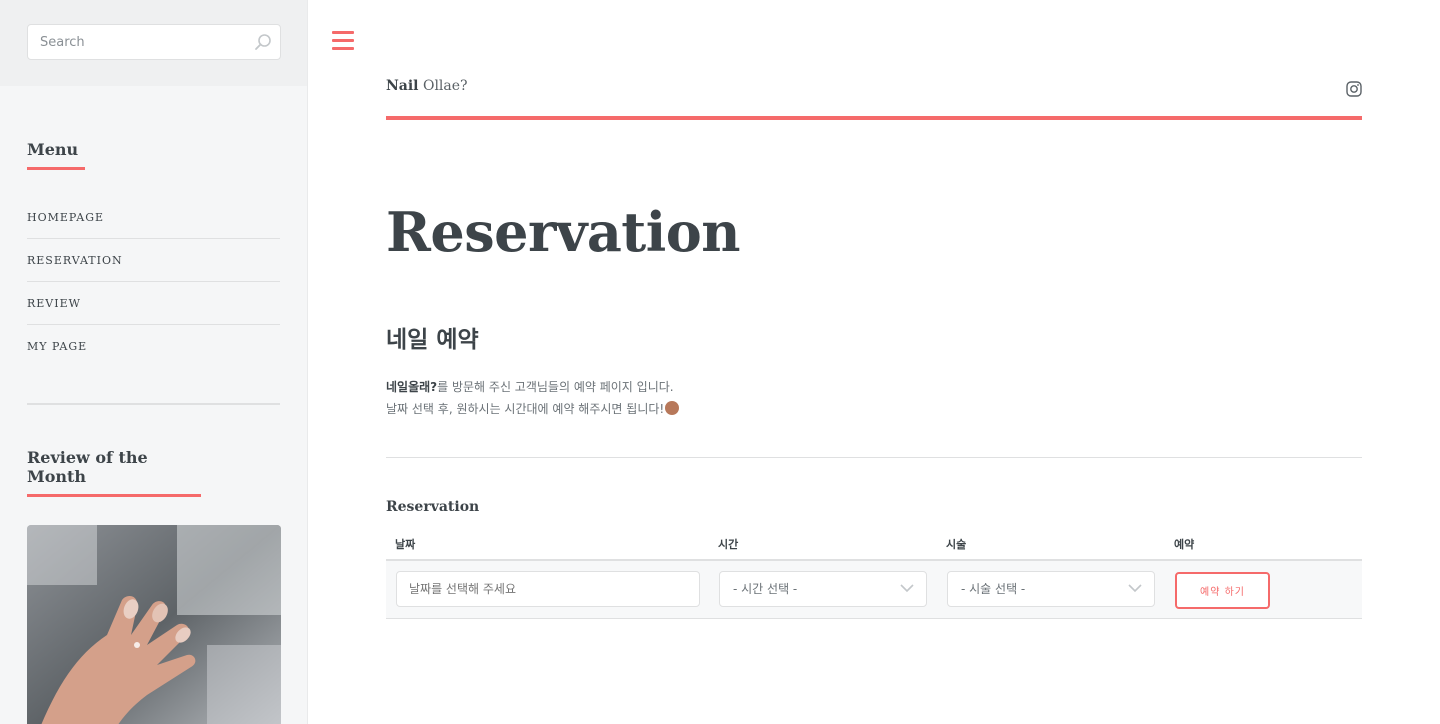 Image resolution: width=1440 pixels, height=724 pixels. Describe the element at coordinates (153, 217) in the screenshot. I see `menu-item-homepage: HOMEPAGE` at that location.